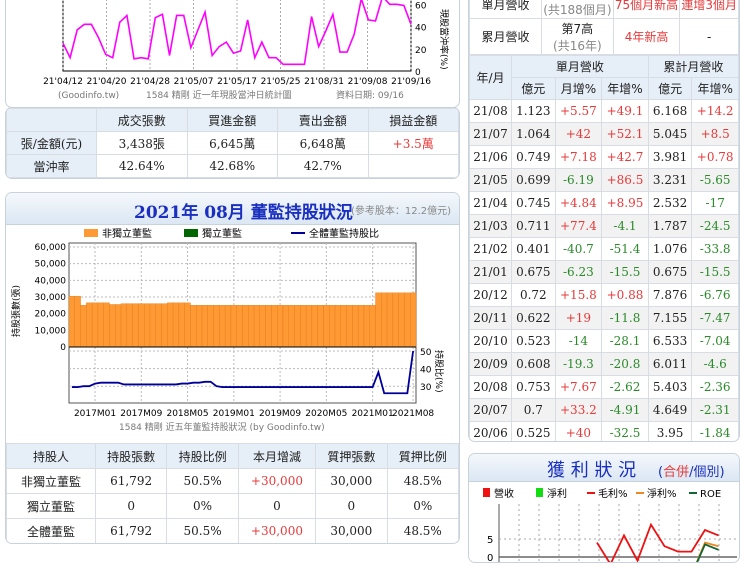  Describe the element at coordinates (490, 540) in the screenshot. I see `y-tick-label: 5` at that location.